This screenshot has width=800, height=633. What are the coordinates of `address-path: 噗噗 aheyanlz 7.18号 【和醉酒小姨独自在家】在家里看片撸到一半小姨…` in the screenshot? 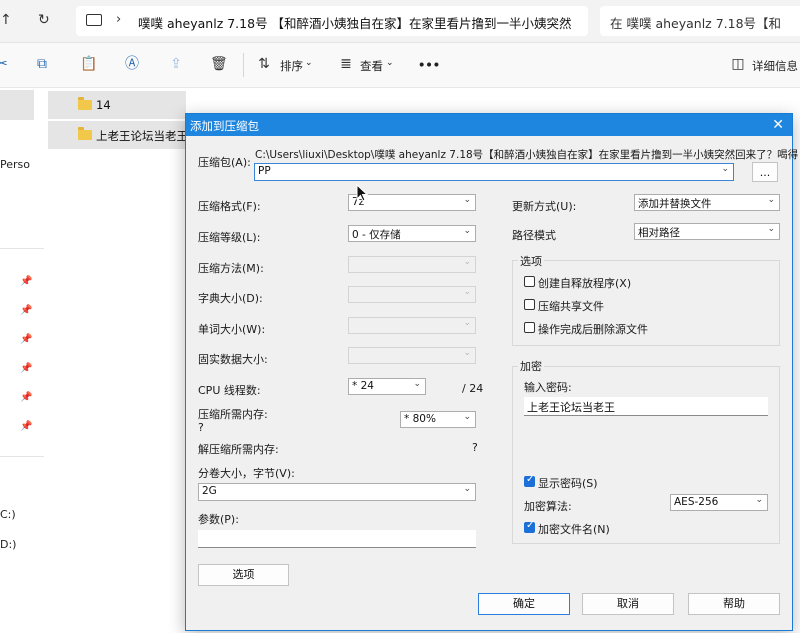 It's located at (355, 23).